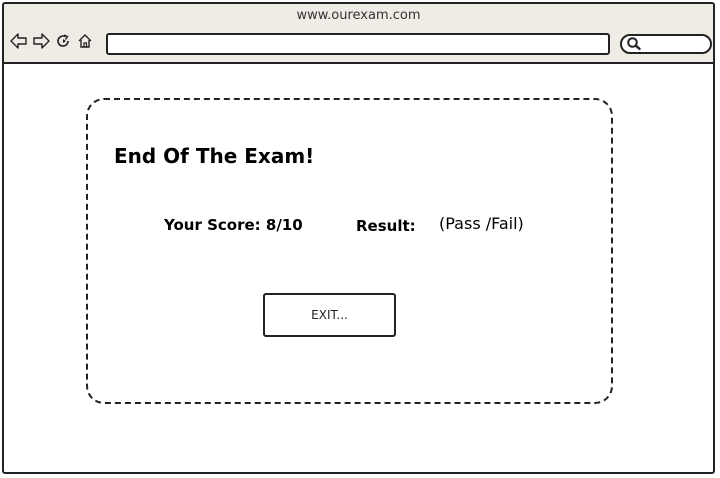 The height and width of the screenshot is (478, 720). Describe the element at coordinates (666, 44) in the screenshot. I see `search-box` at that location.